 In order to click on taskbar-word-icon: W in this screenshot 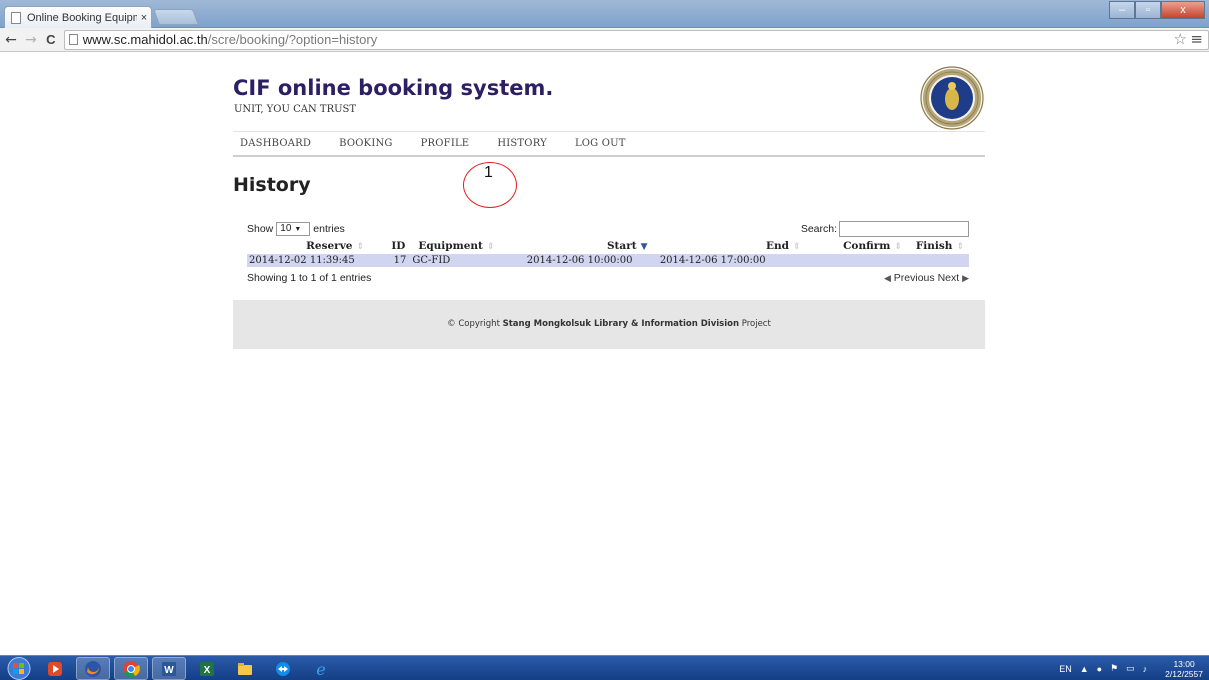, I will do `click(169, 668)`.